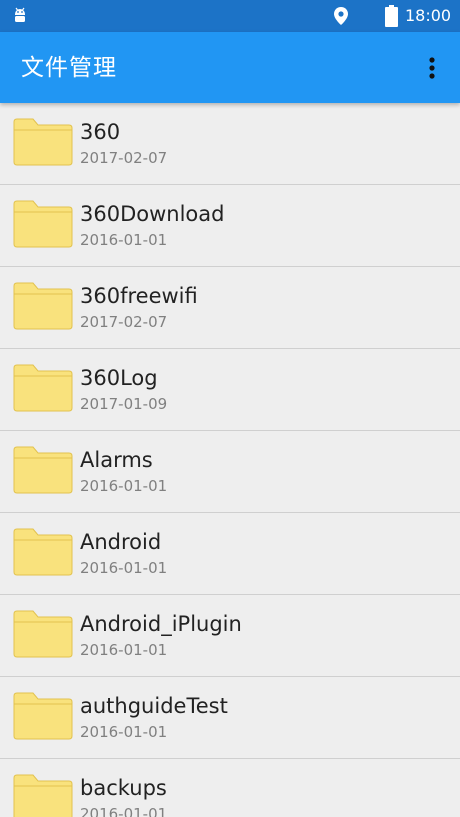  Describe the element at coordinates (230, 308) in the screenshot. I see `list-item: 360freewifi 2017-02-07` at that location.